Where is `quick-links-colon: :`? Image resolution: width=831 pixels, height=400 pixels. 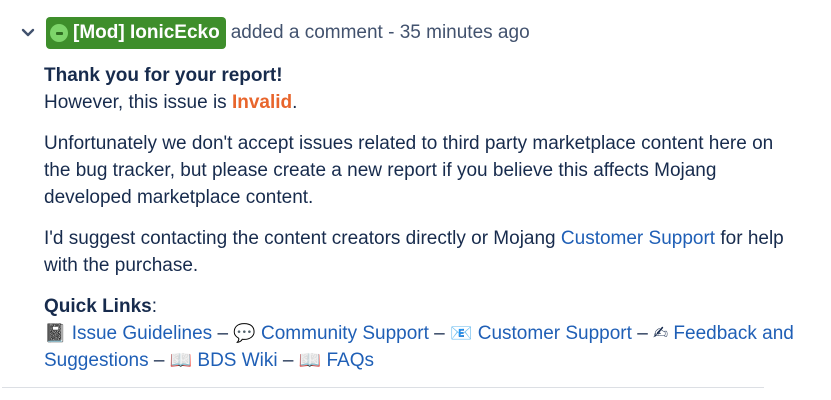
quick-links-colon: : is located at coordinates (154, 306).